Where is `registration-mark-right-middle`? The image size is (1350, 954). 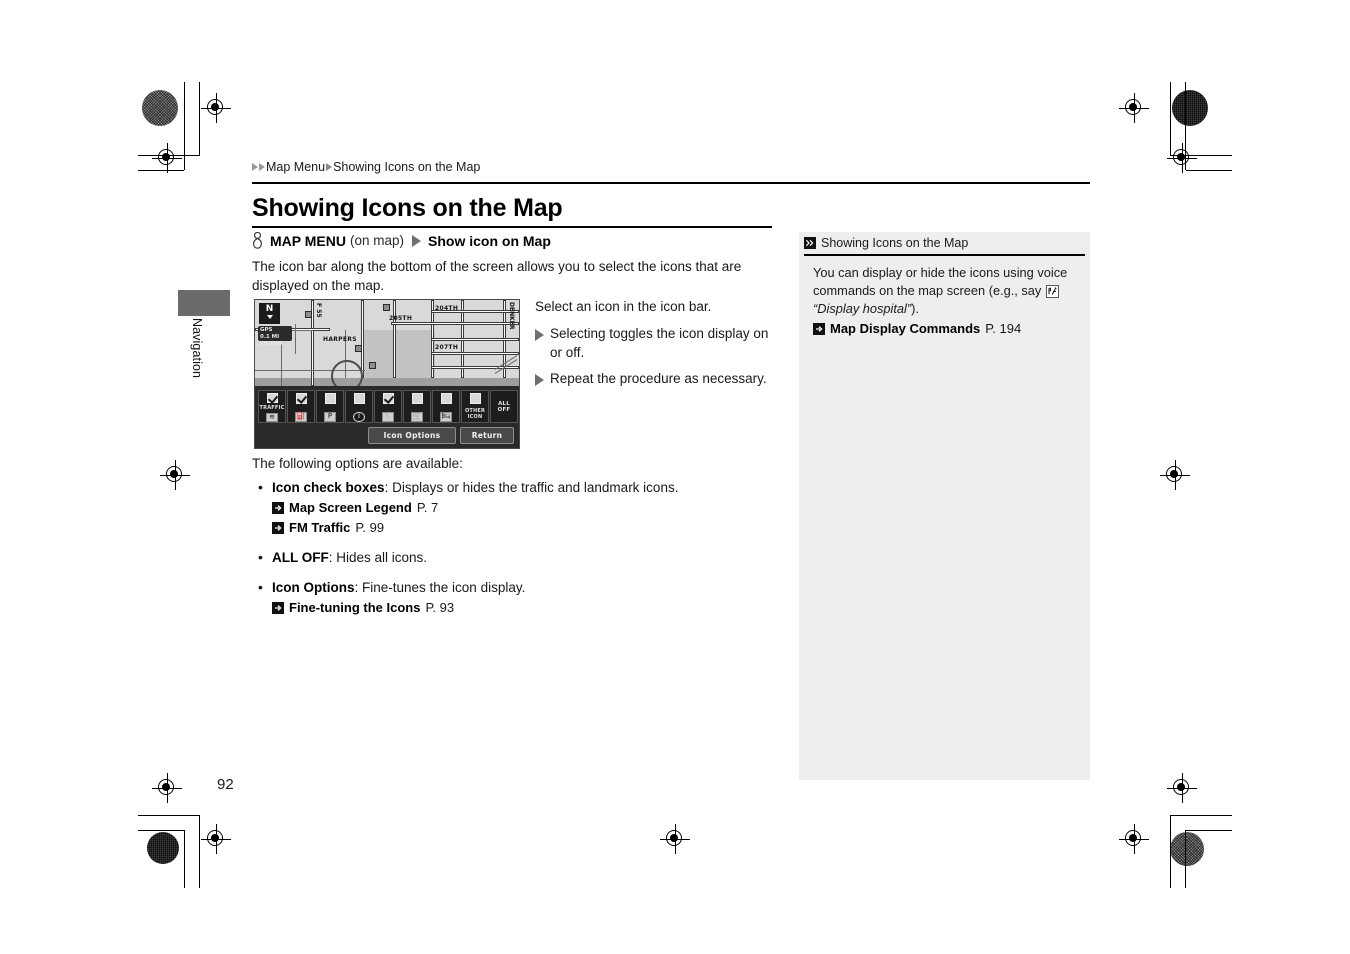 registration-mark-right-middle is located at coordinates (1175, 475).